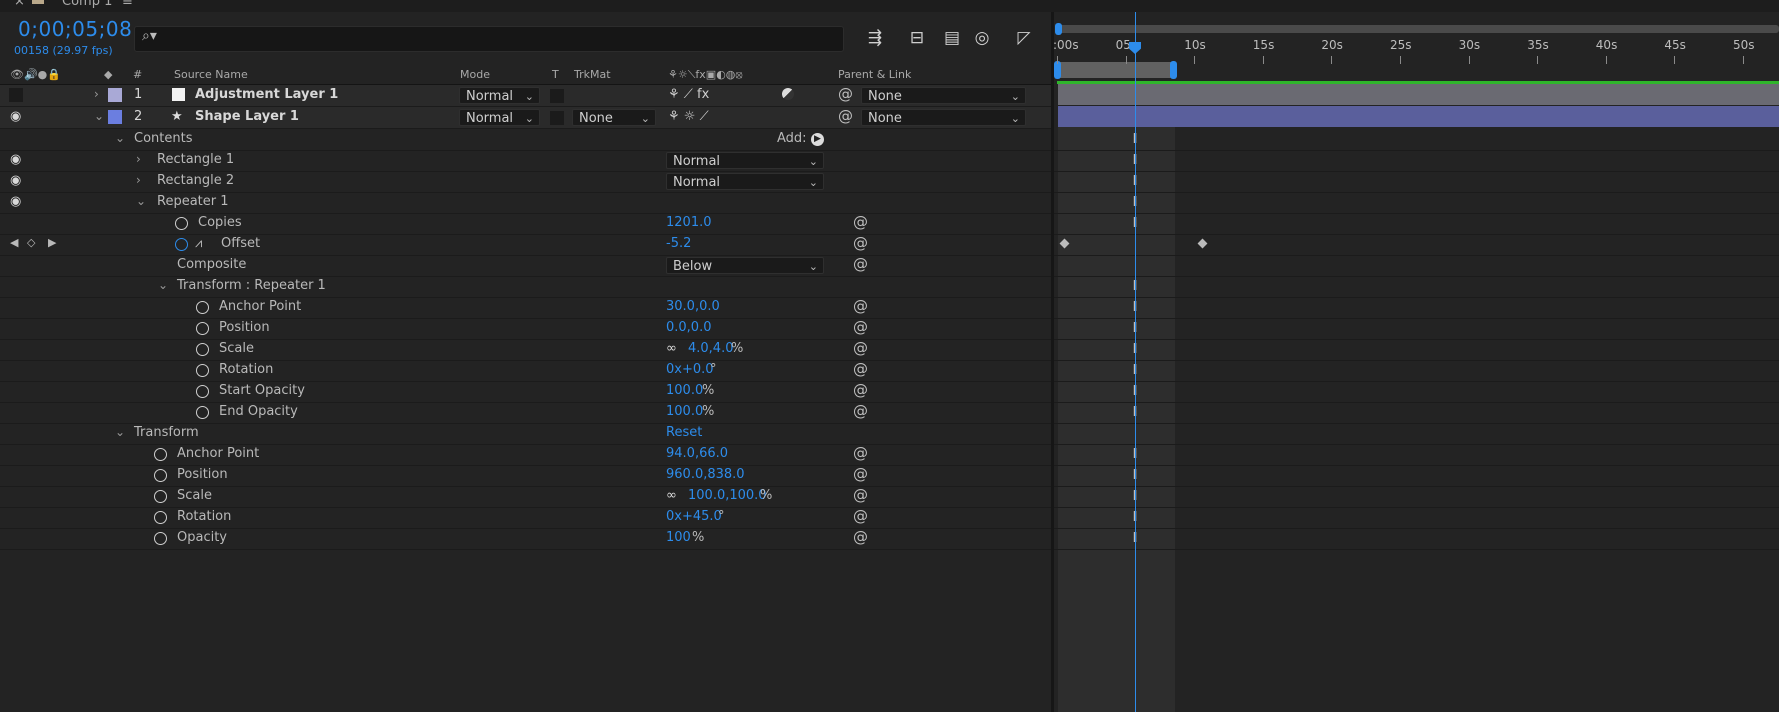  Describe the element at coordinates (745, 181) in the screenshot. I see `rectangle-2-mode-dropdown: Normal ⌄` at that location.